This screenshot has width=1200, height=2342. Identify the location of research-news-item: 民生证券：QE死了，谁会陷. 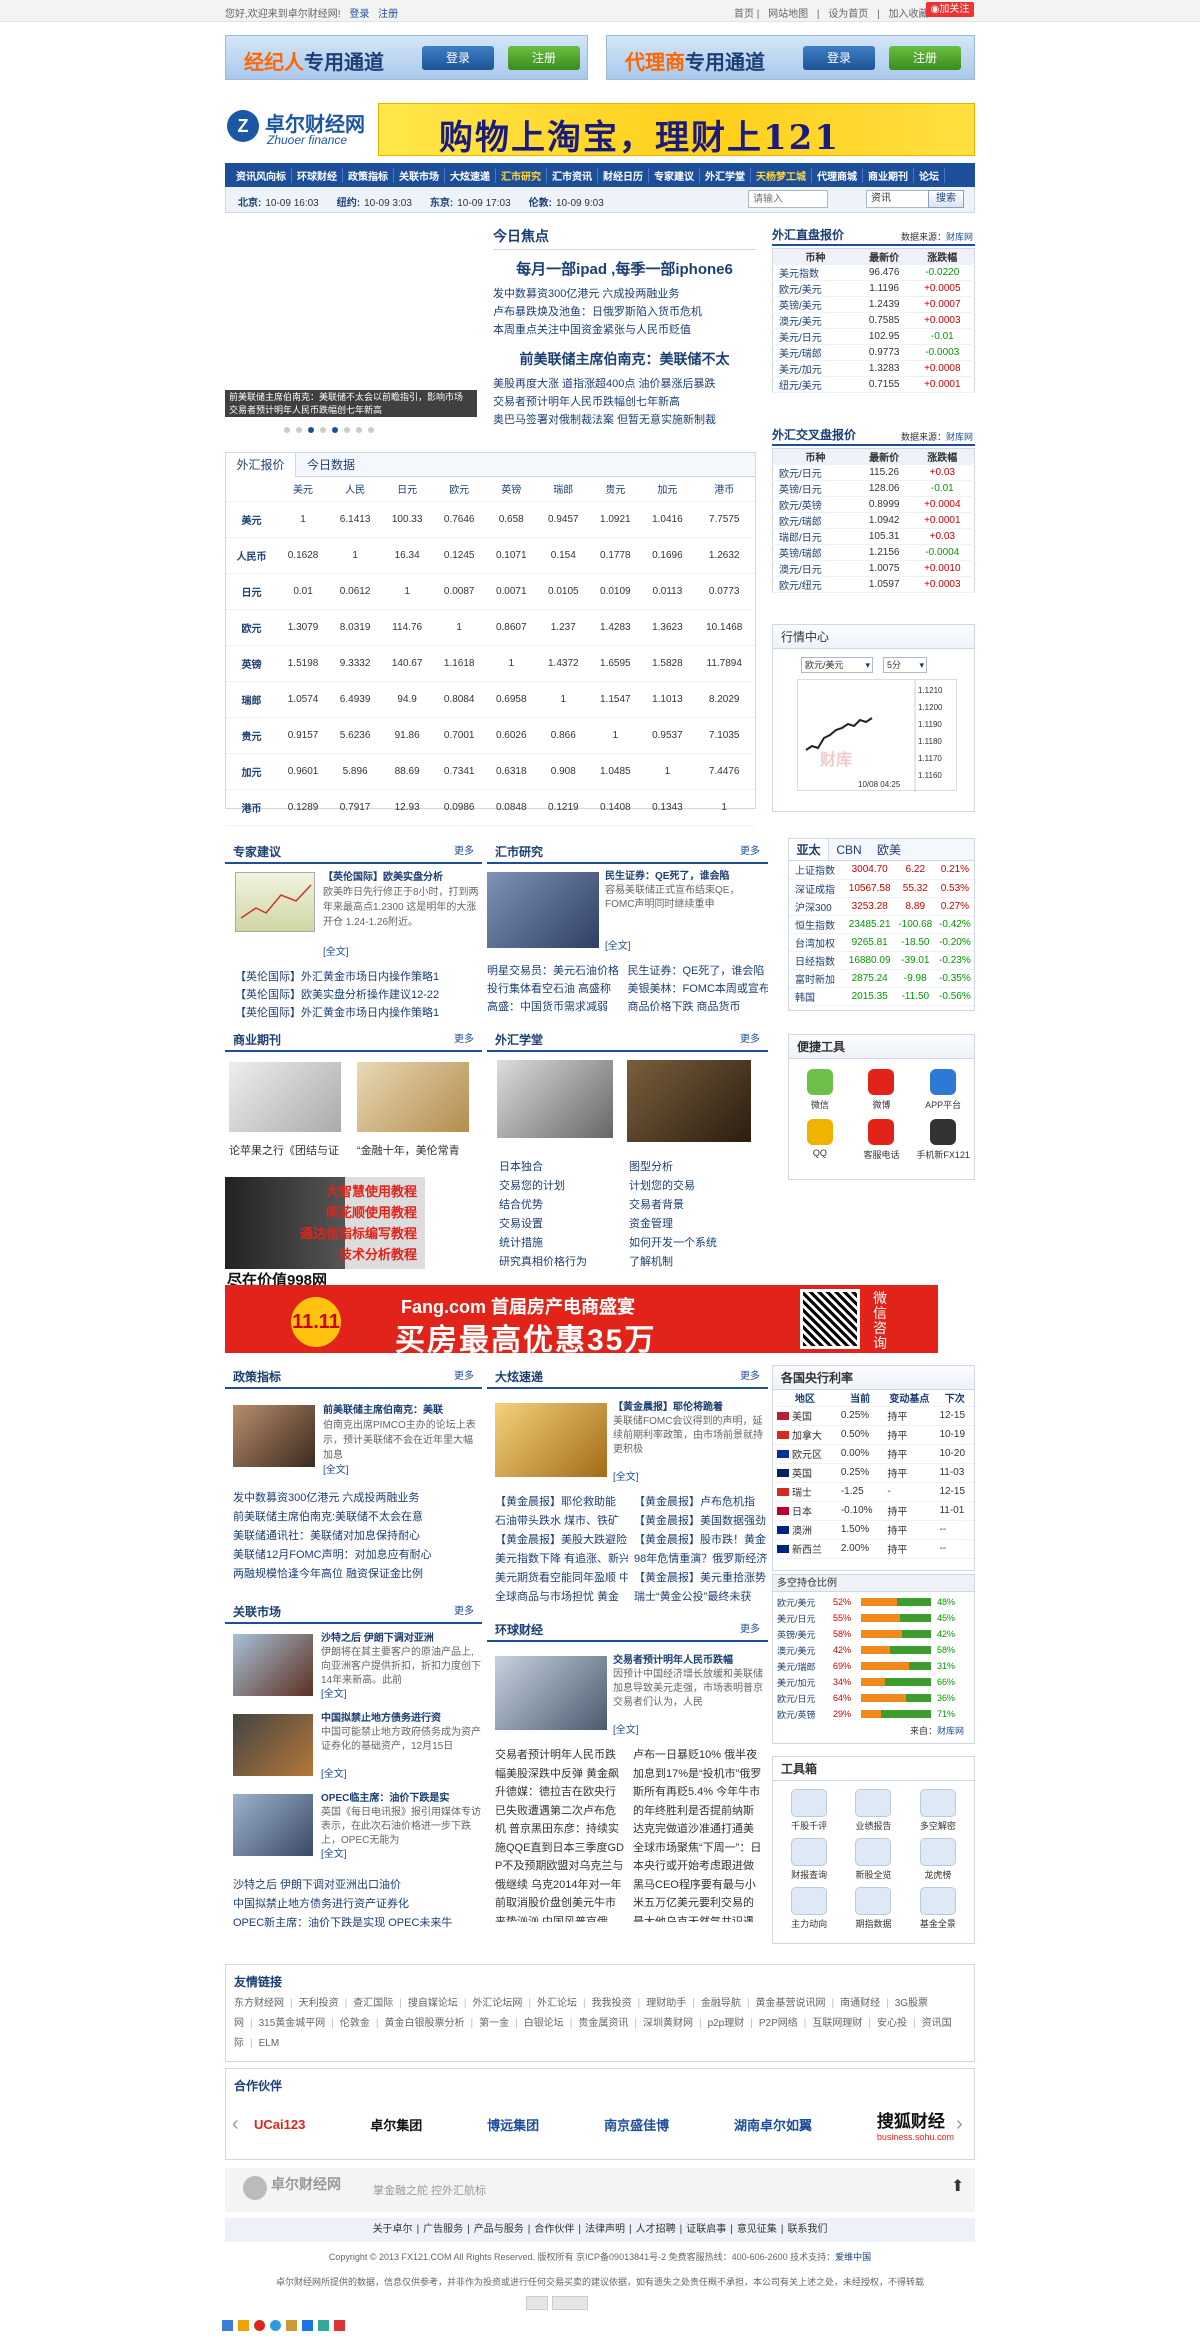
(698, 971).